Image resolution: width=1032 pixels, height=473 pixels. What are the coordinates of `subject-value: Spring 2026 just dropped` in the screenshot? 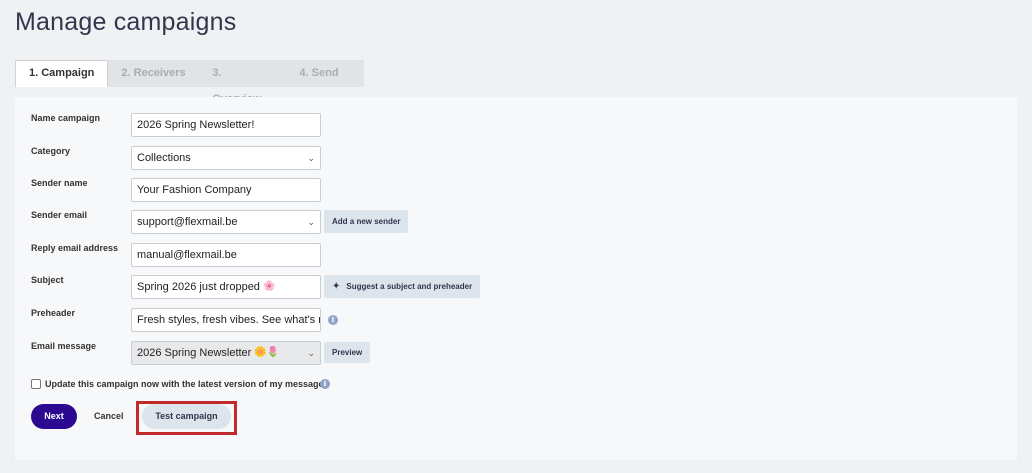 It's located at (198, 287).